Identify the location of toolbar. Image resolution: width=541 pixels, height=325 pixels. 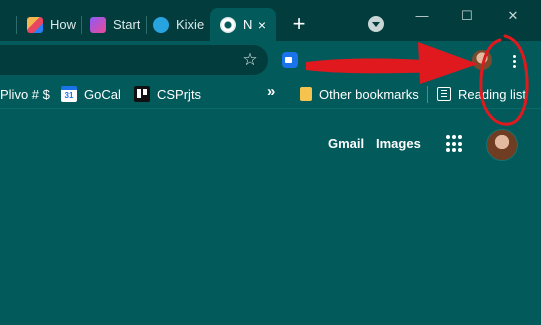
(270, 60).